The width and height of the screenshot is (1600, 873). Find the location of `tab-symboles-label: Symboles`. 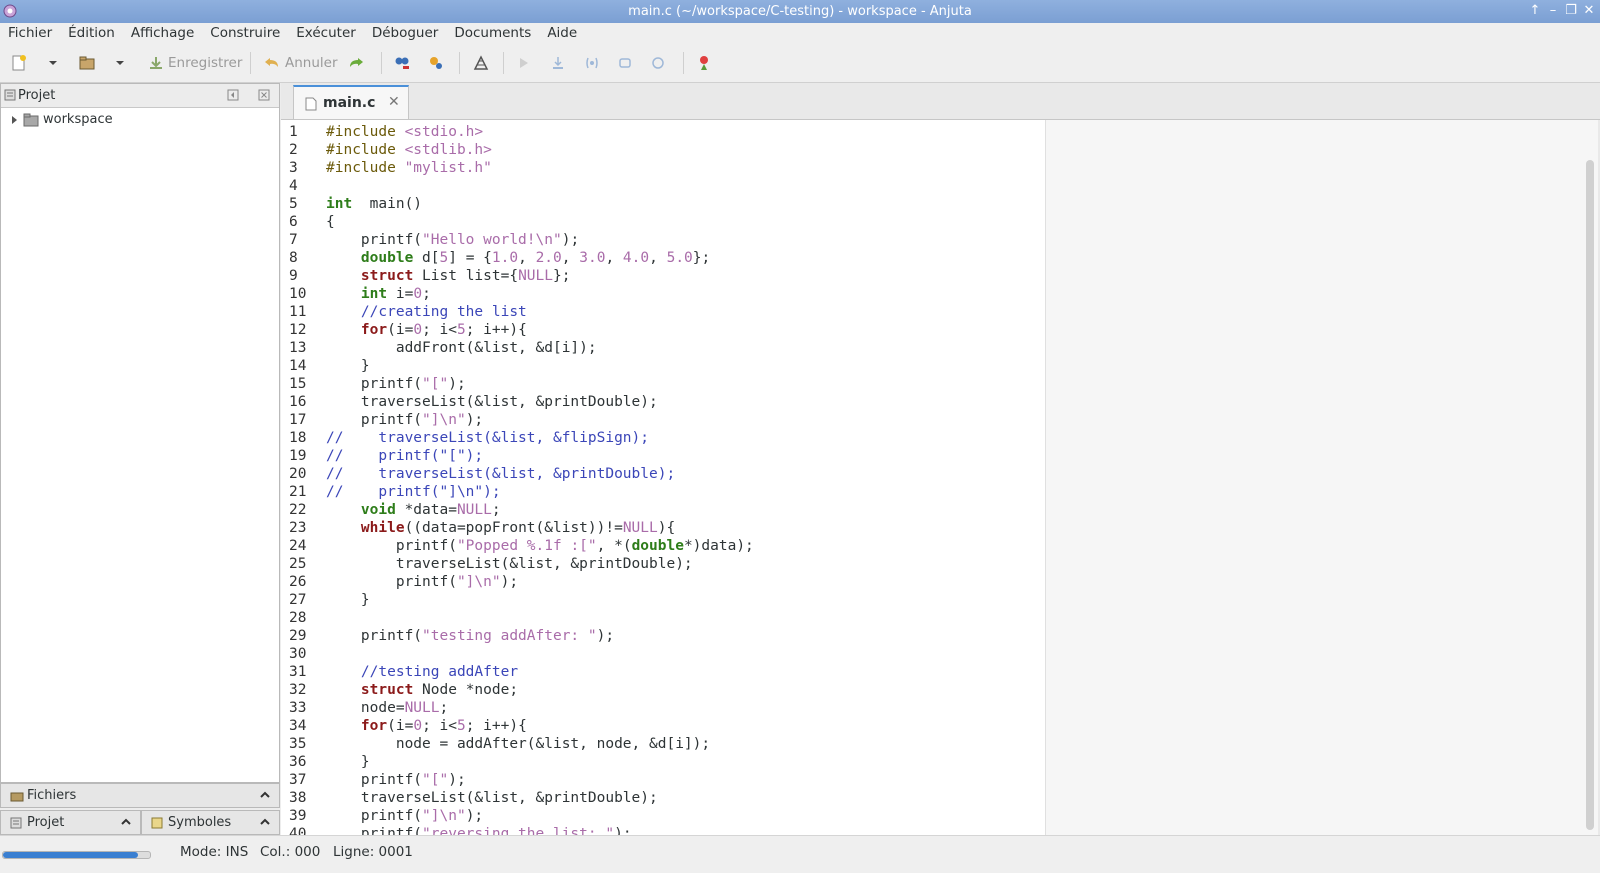

tab-symboles-label: Symboles is located at coordinates (200, 822).